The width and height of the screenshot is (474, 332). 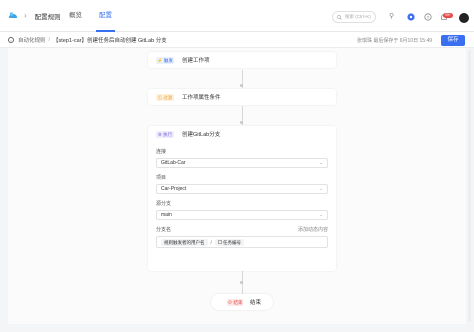 What do you see at coordinates (196, 61) in the screenshot?
I see `node-title: 创建工作项` at bounding box center [196, 61].